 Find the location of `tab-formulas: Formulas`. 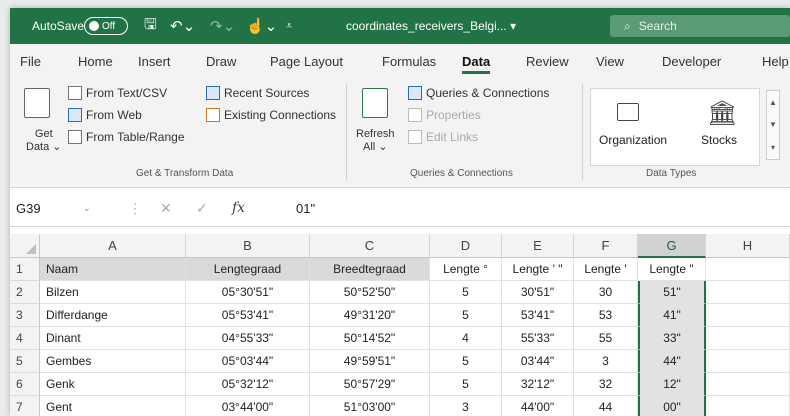

tab-formulas: Formulas is located at coordinates (409, 61).